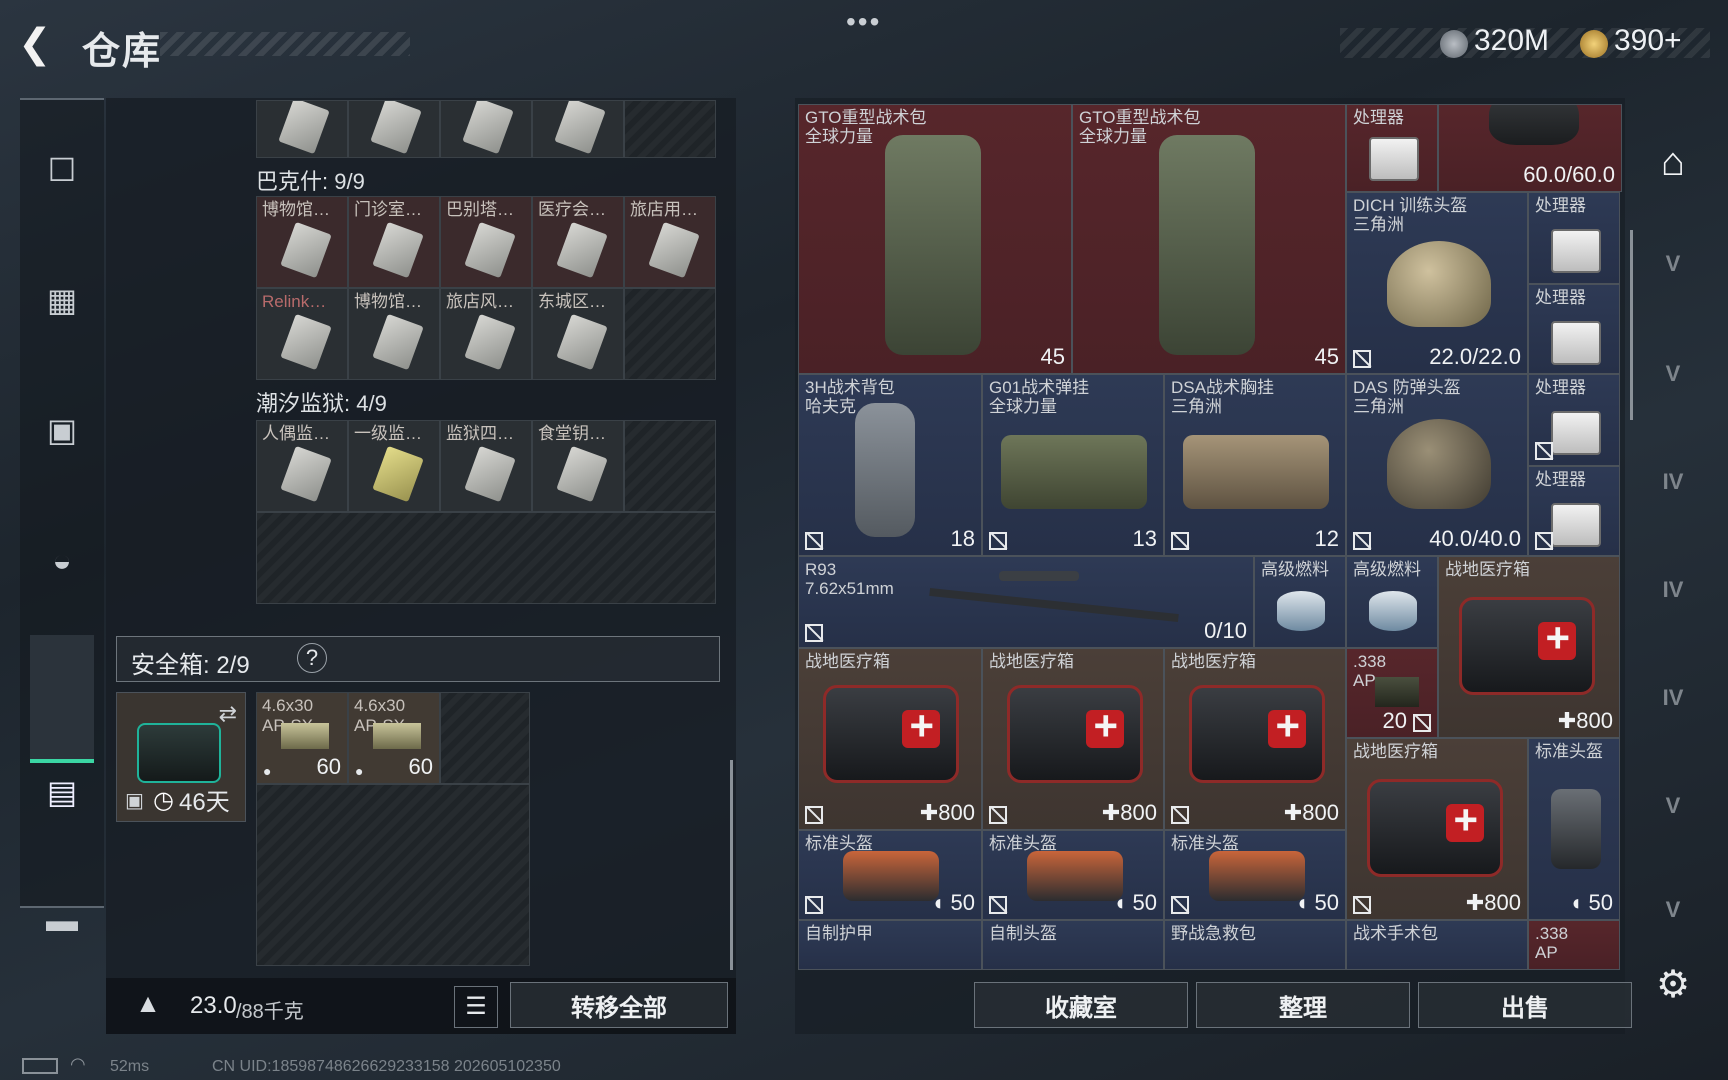 The height and width of the screenshot is (1080, 1728). What do you see at coordinates (1525, 1005) in the screenshot?
I see `sell-button: 出售` at bounding box center [1525, 1005].